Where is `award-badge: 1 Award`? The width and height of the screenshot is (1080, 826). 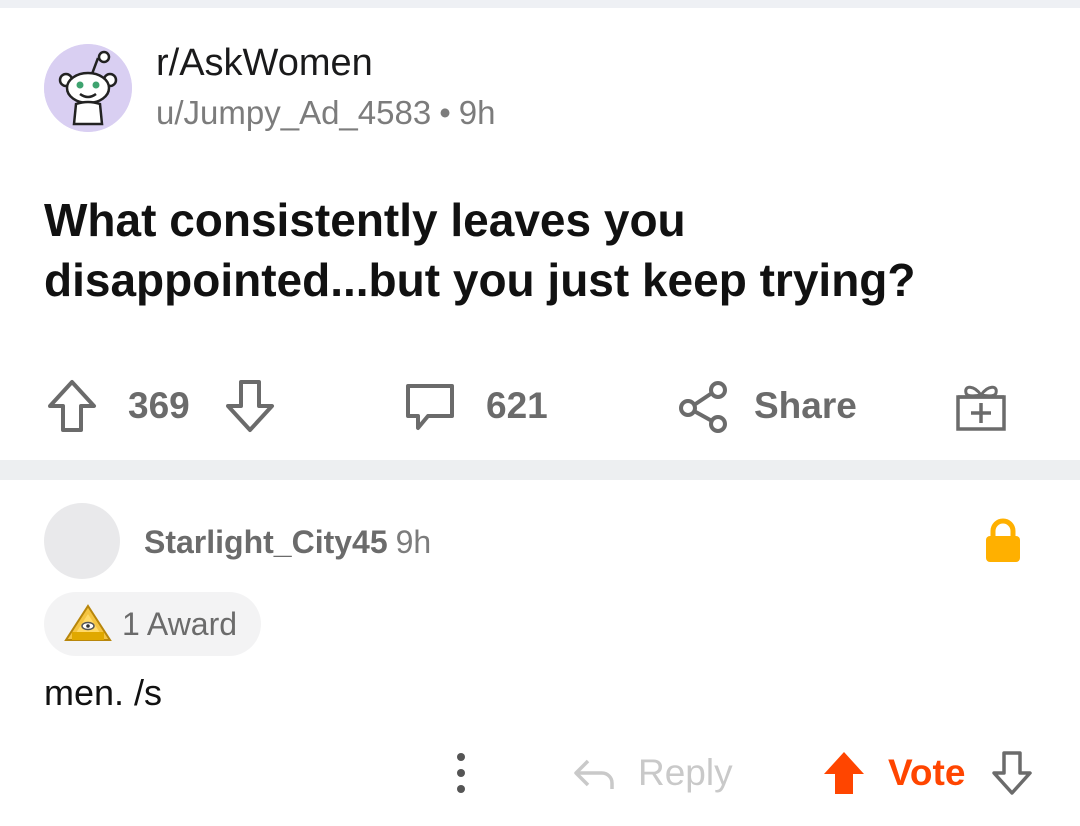
award-badge: 1 Award is located at coordinates (153, 624).